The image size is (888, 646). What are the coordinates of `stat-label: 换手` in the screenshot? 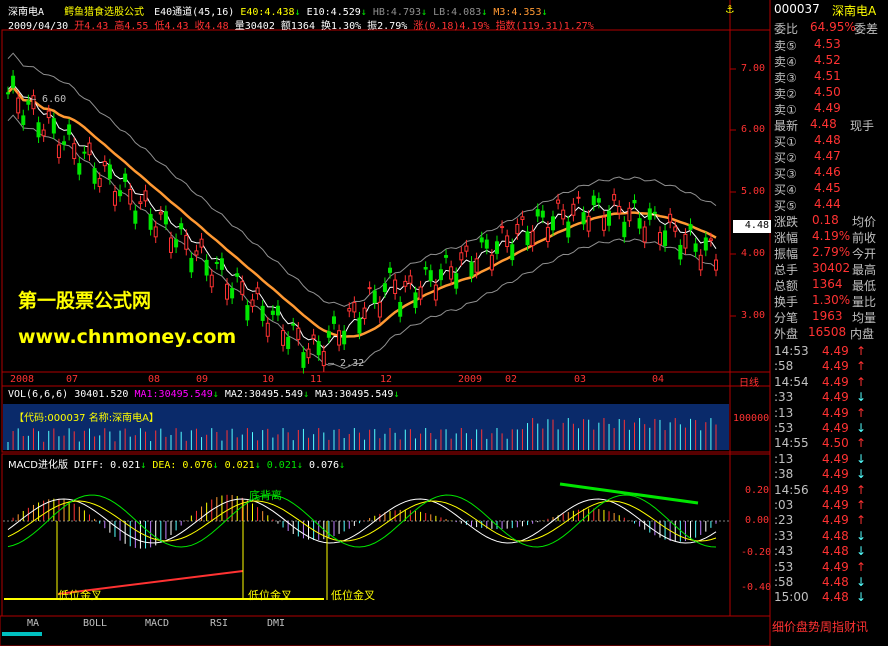 It's located at (786, 302).